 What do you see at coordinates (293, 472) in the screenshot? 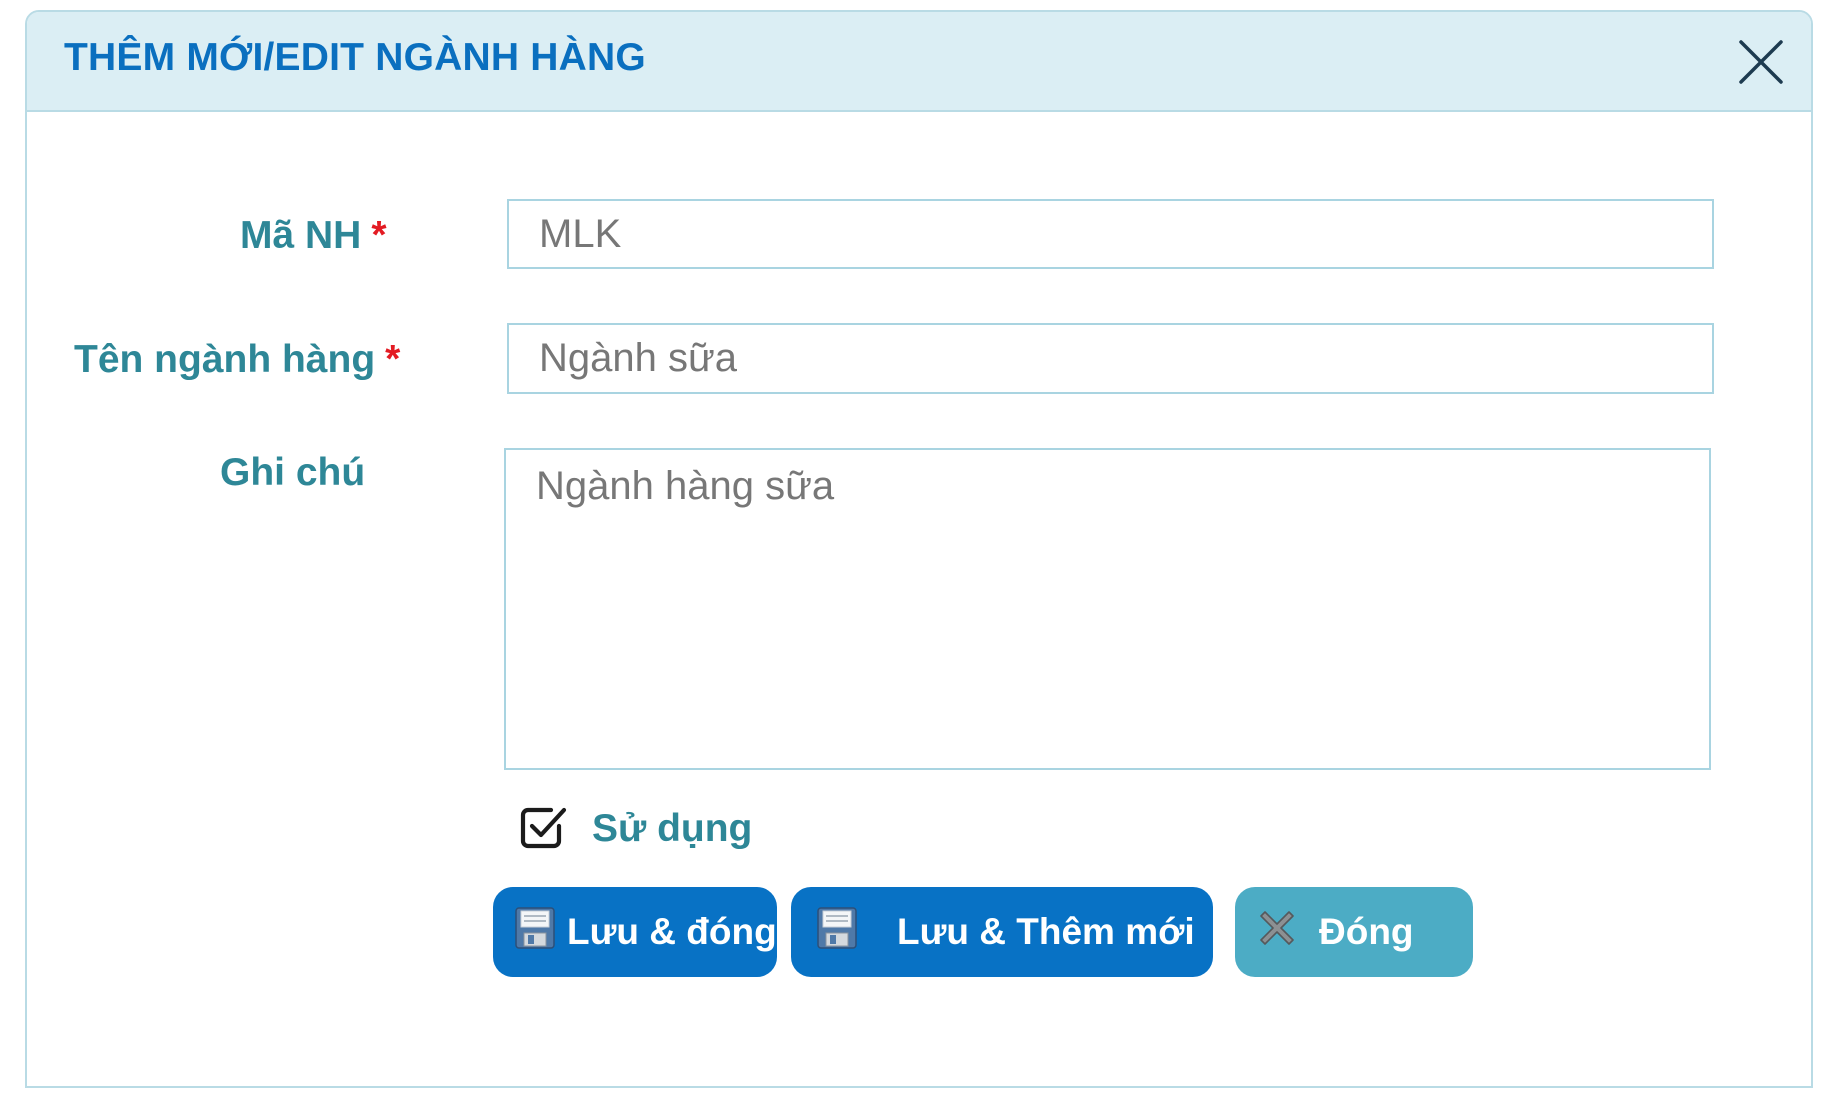
I see `ghi-chu-label: Ghi chú` at bounding box center [293, 472].